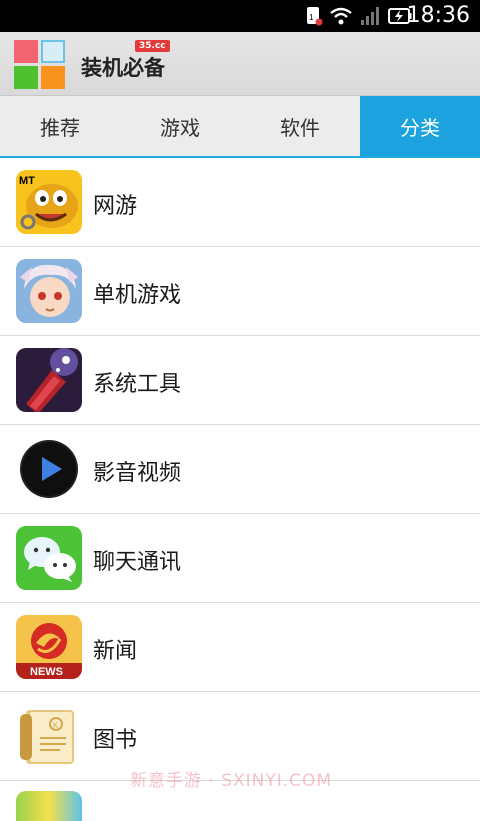  What do you see at coordinates (231, 781) in the screenshot?
I see `watermark: 新意手游 · SXINYI.COM` at bounding box center [231, 781].